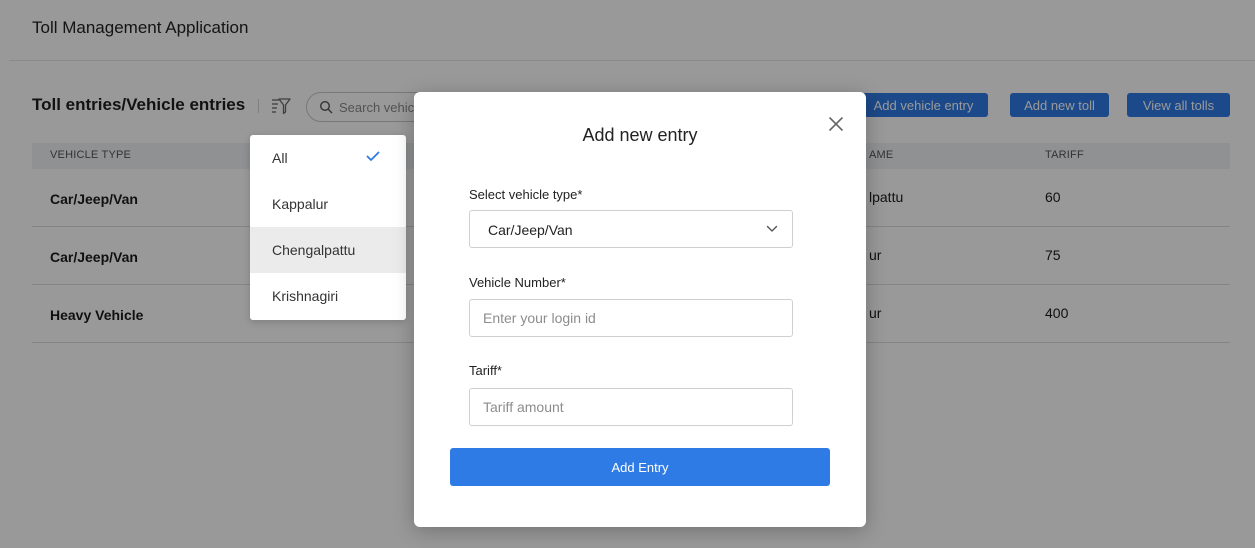 Image resolution: width=1255 pixels, height=548 pixels. What do you see at coordinates (526, 194) in the screenshot?
I see `vehicle-type-label: Select vehicle type*` at bounding box center [526, 194].